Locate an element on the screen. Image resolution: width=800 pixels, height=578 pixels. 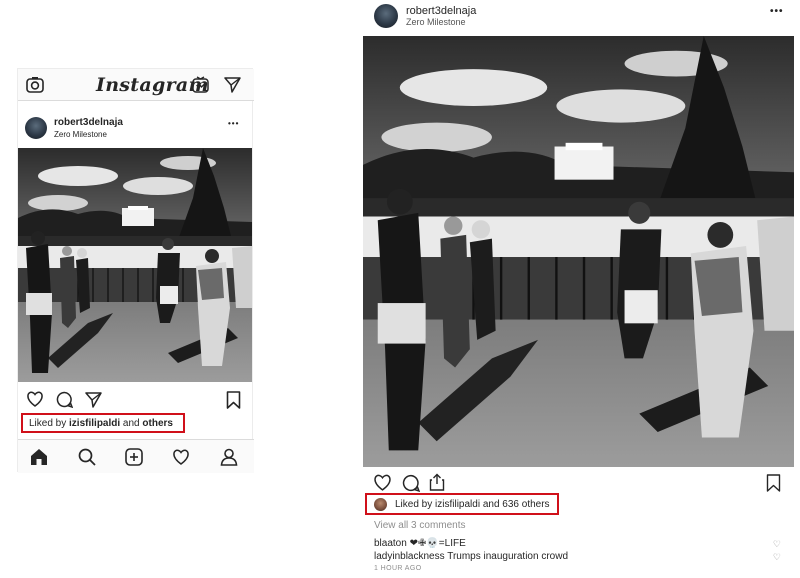
comment-username: blaaton is located at coordinates (390, 543).